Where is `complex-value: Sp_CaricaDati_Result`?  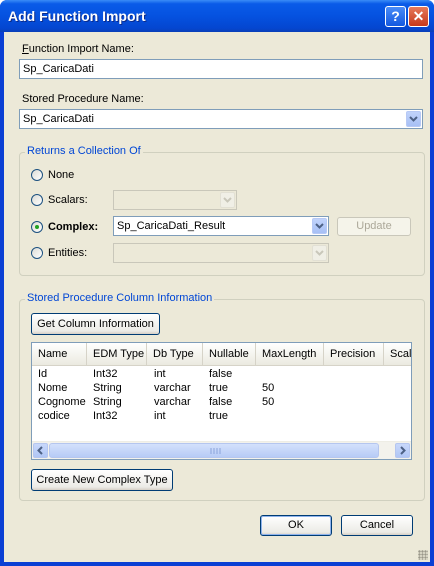
complex-value: Sp_CaricaDati_Result is located at coordinates (171, 226).